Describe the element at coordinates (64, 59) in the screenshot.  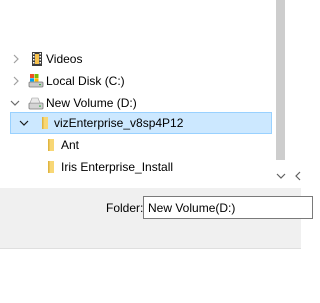
I see `tree-item-label: Videos` at that location.